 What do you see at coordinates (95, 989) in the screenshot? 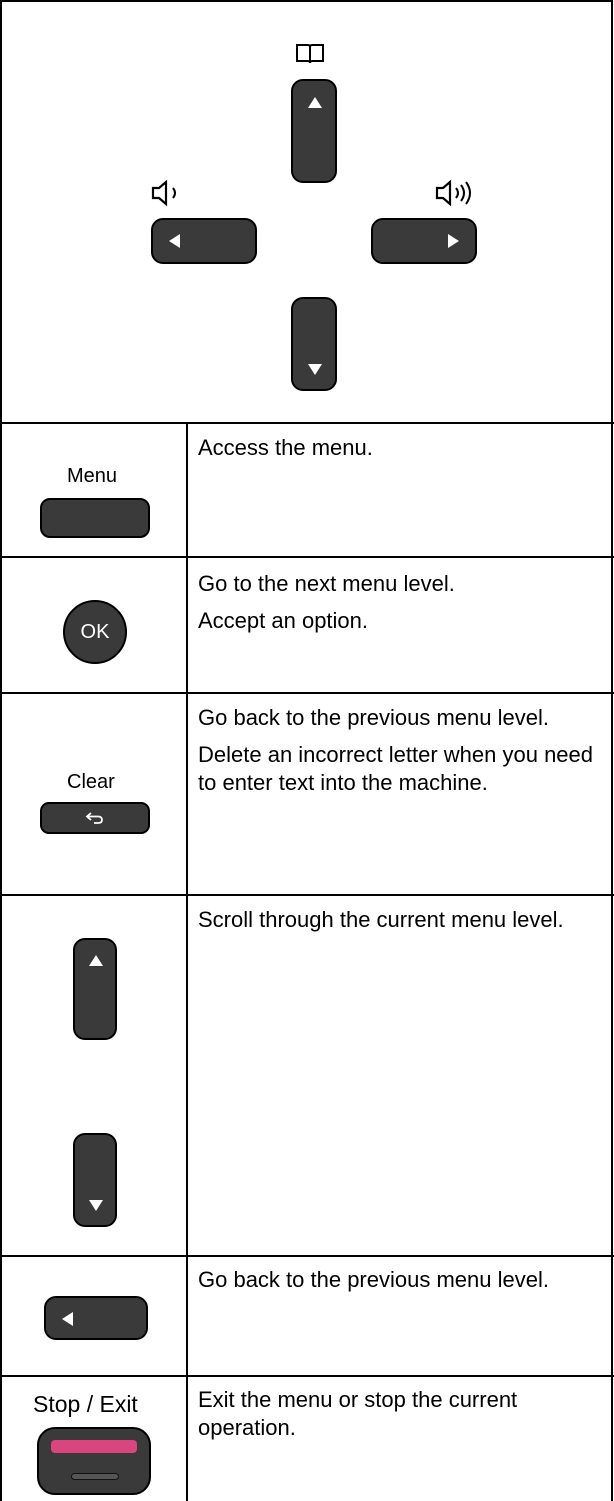
I see `up-scroll-button` at bounding box center [95, 989].